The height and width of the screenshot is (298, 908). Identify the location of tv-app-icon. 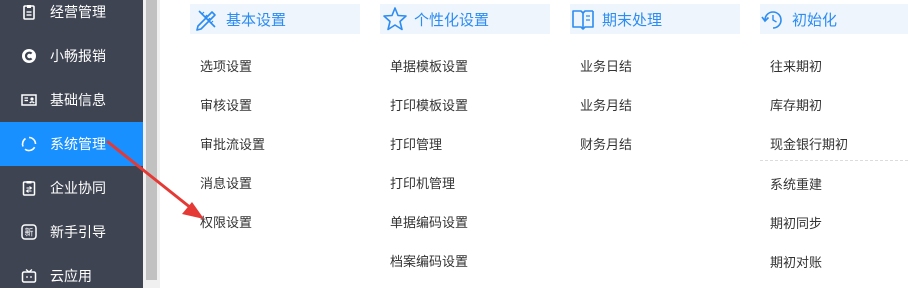
(29, 276).